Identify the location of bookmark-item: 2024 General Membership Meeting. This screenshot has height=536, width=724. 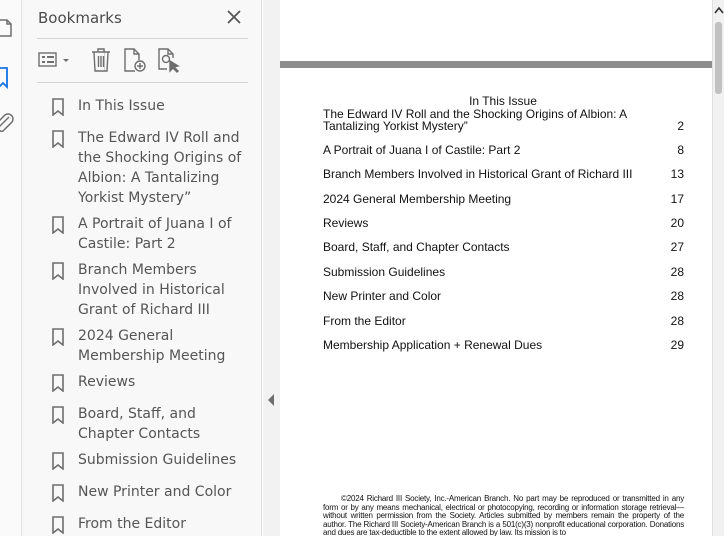
(154, 346).